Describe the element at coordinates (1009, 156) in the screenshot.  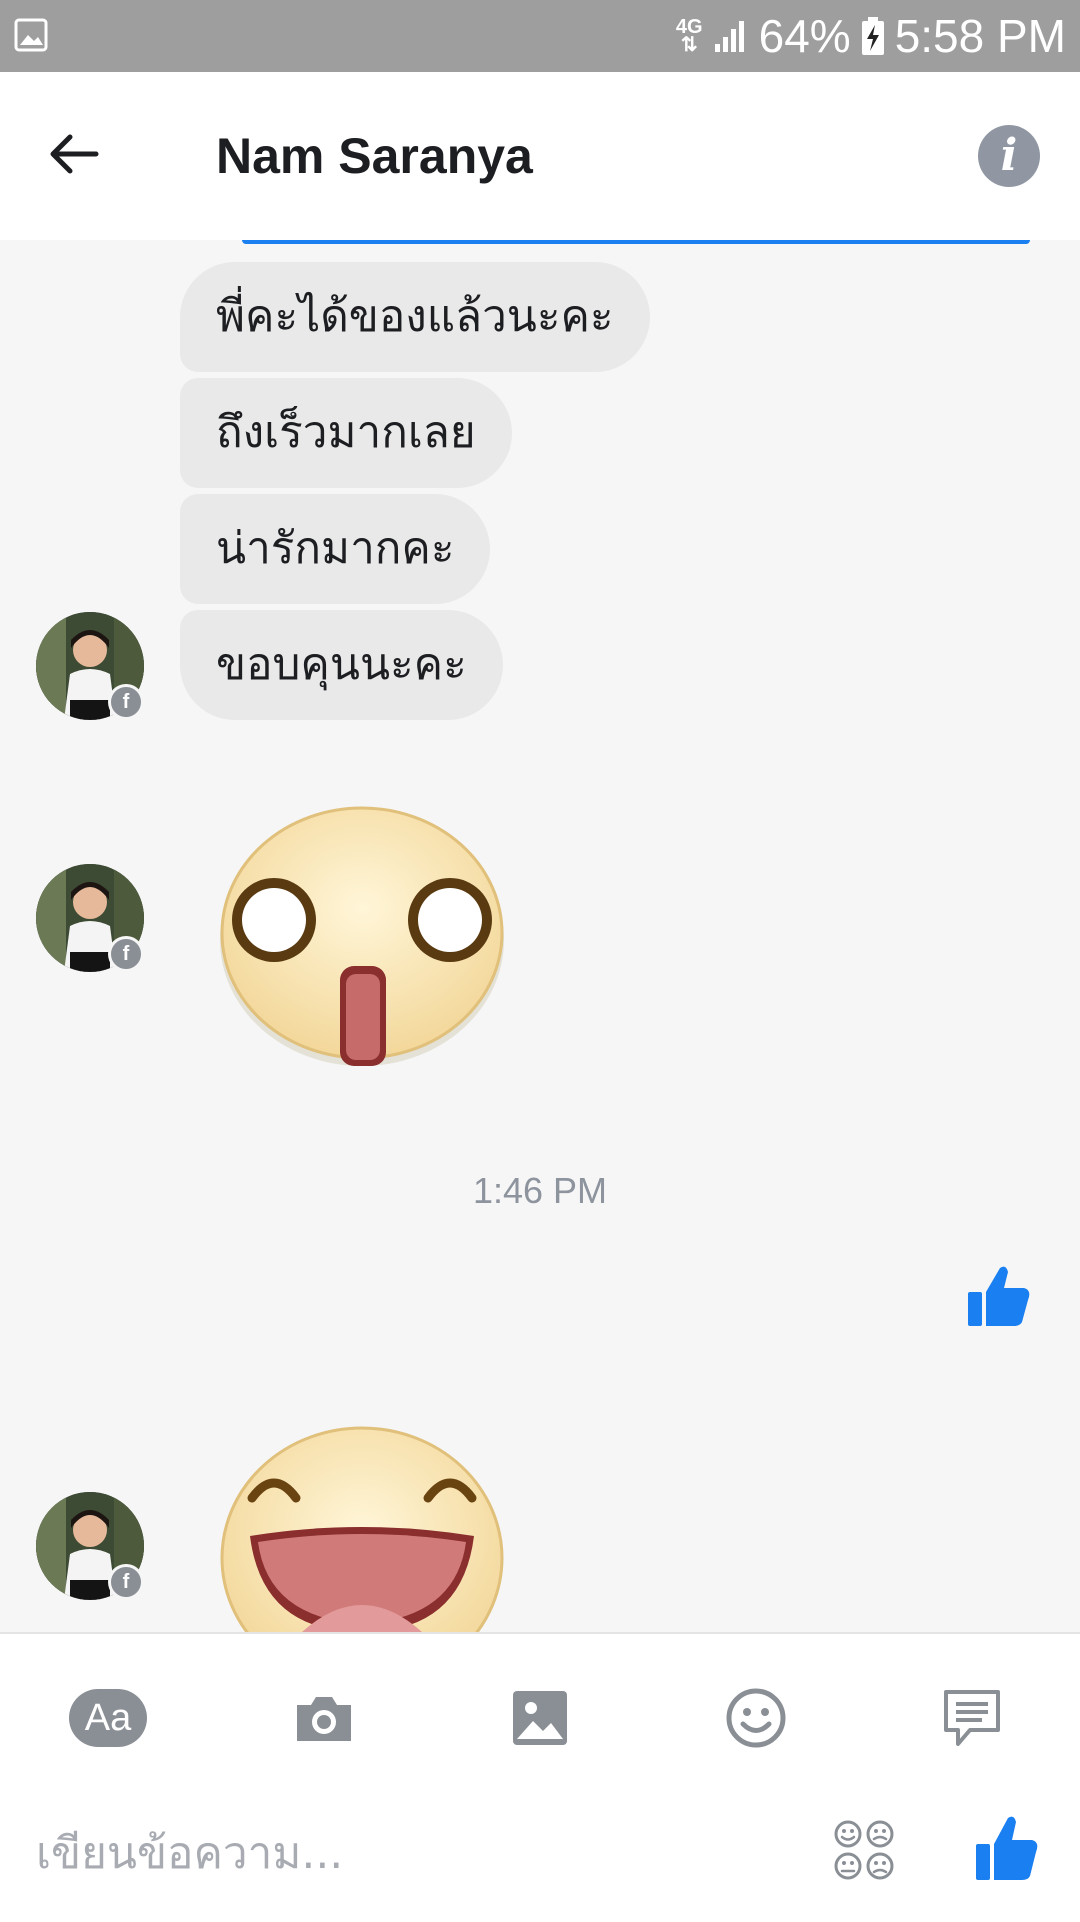
I see `info-icon: i` at that location.